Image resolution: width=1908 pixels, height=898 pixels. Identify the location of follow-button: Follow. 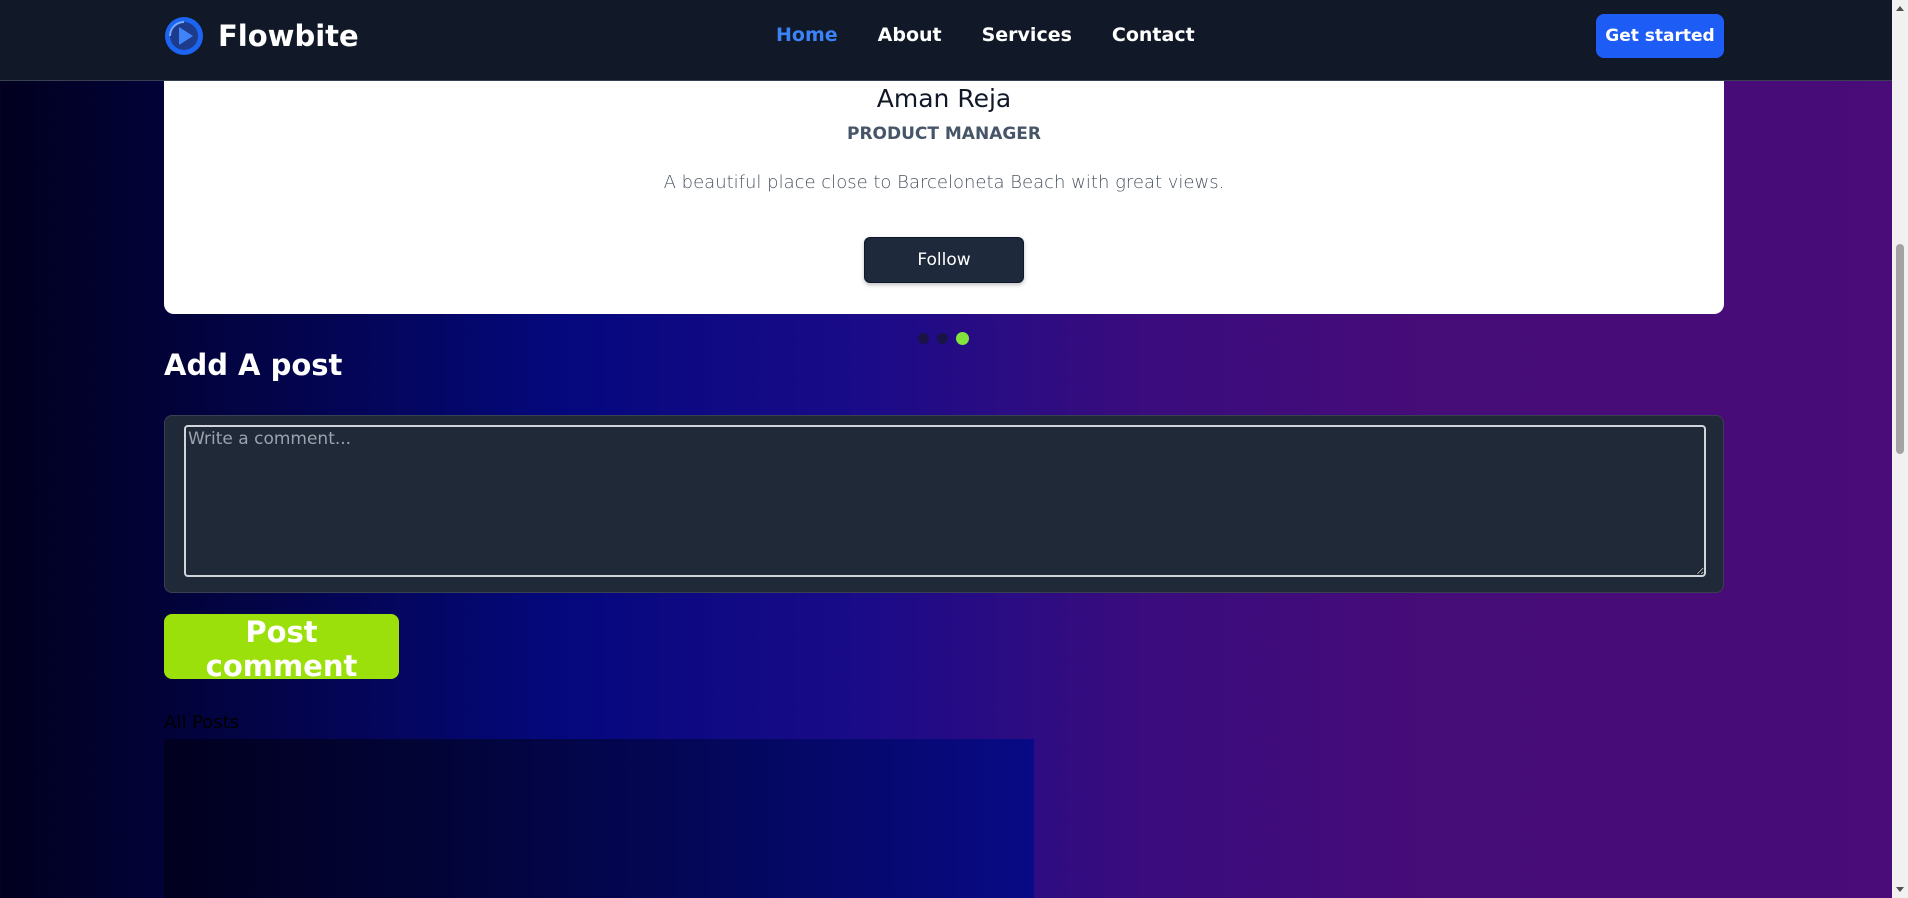
(944, 260).